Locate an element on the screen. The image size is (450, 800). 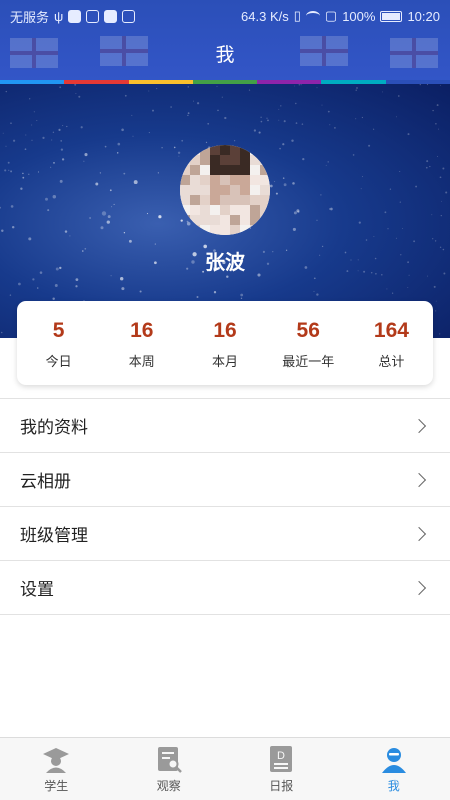
browser-notification-icon is located at coordinates (93, 16).